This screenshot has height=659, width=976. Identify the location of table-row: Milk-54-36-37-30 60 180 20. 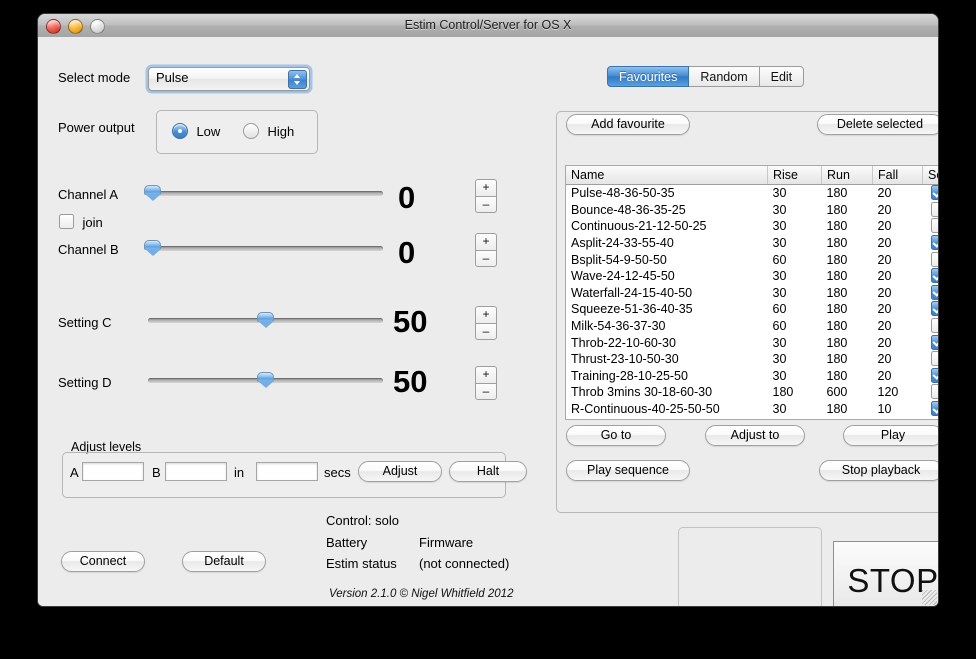
(752, 326).